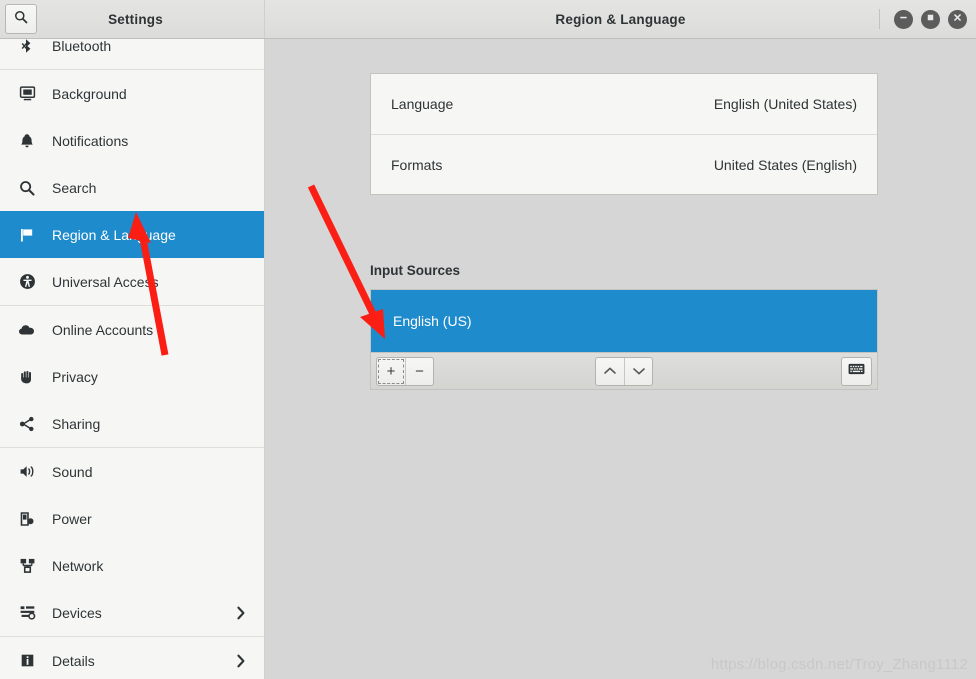  What do you see at coordinates (419, 371) in the screenshot?
I see `remove-input-source-button: −` at bounding box center [419, 371].